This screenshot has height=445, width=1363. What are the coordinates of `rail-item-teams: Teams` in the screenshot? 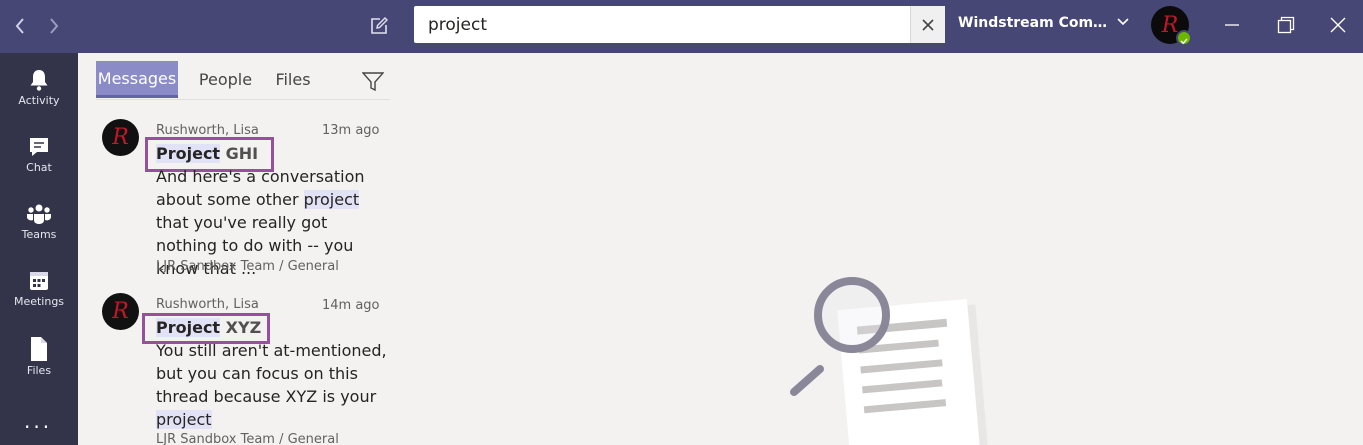 It's located at (39, 225).